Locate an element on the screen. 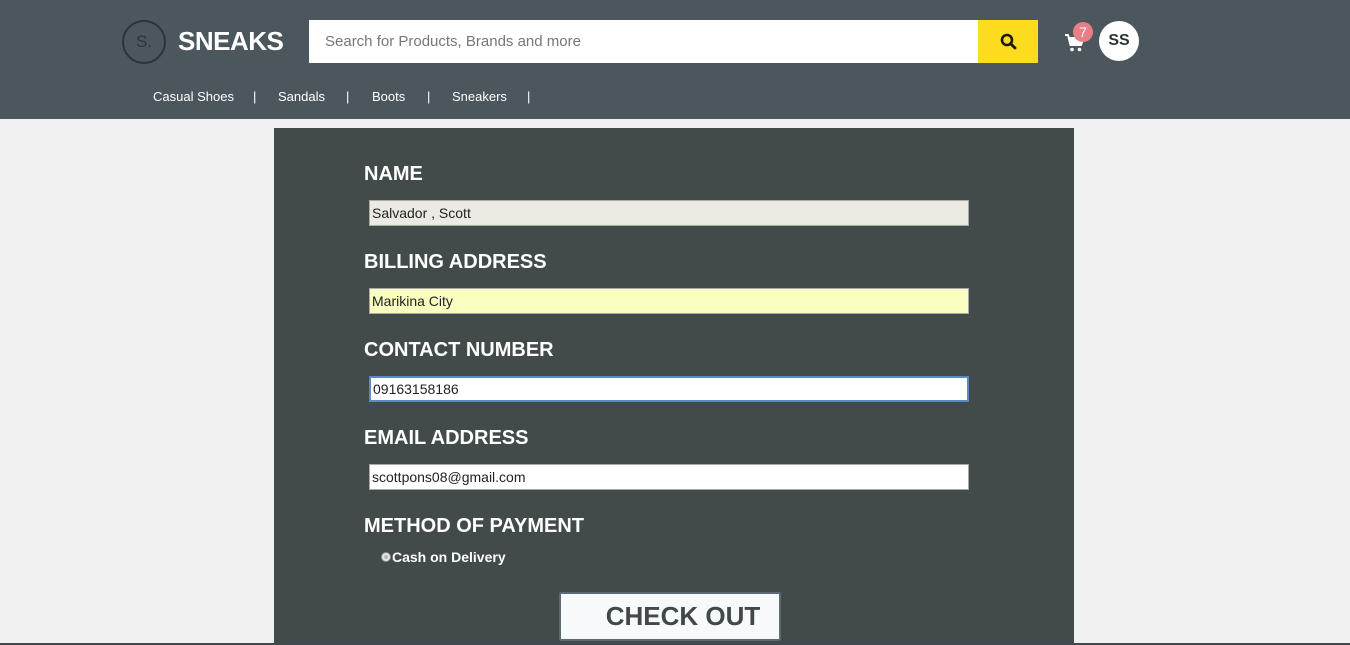 The width and height of the screenshot is (1350, 645). search-button is located at coordinates (1008, 41).